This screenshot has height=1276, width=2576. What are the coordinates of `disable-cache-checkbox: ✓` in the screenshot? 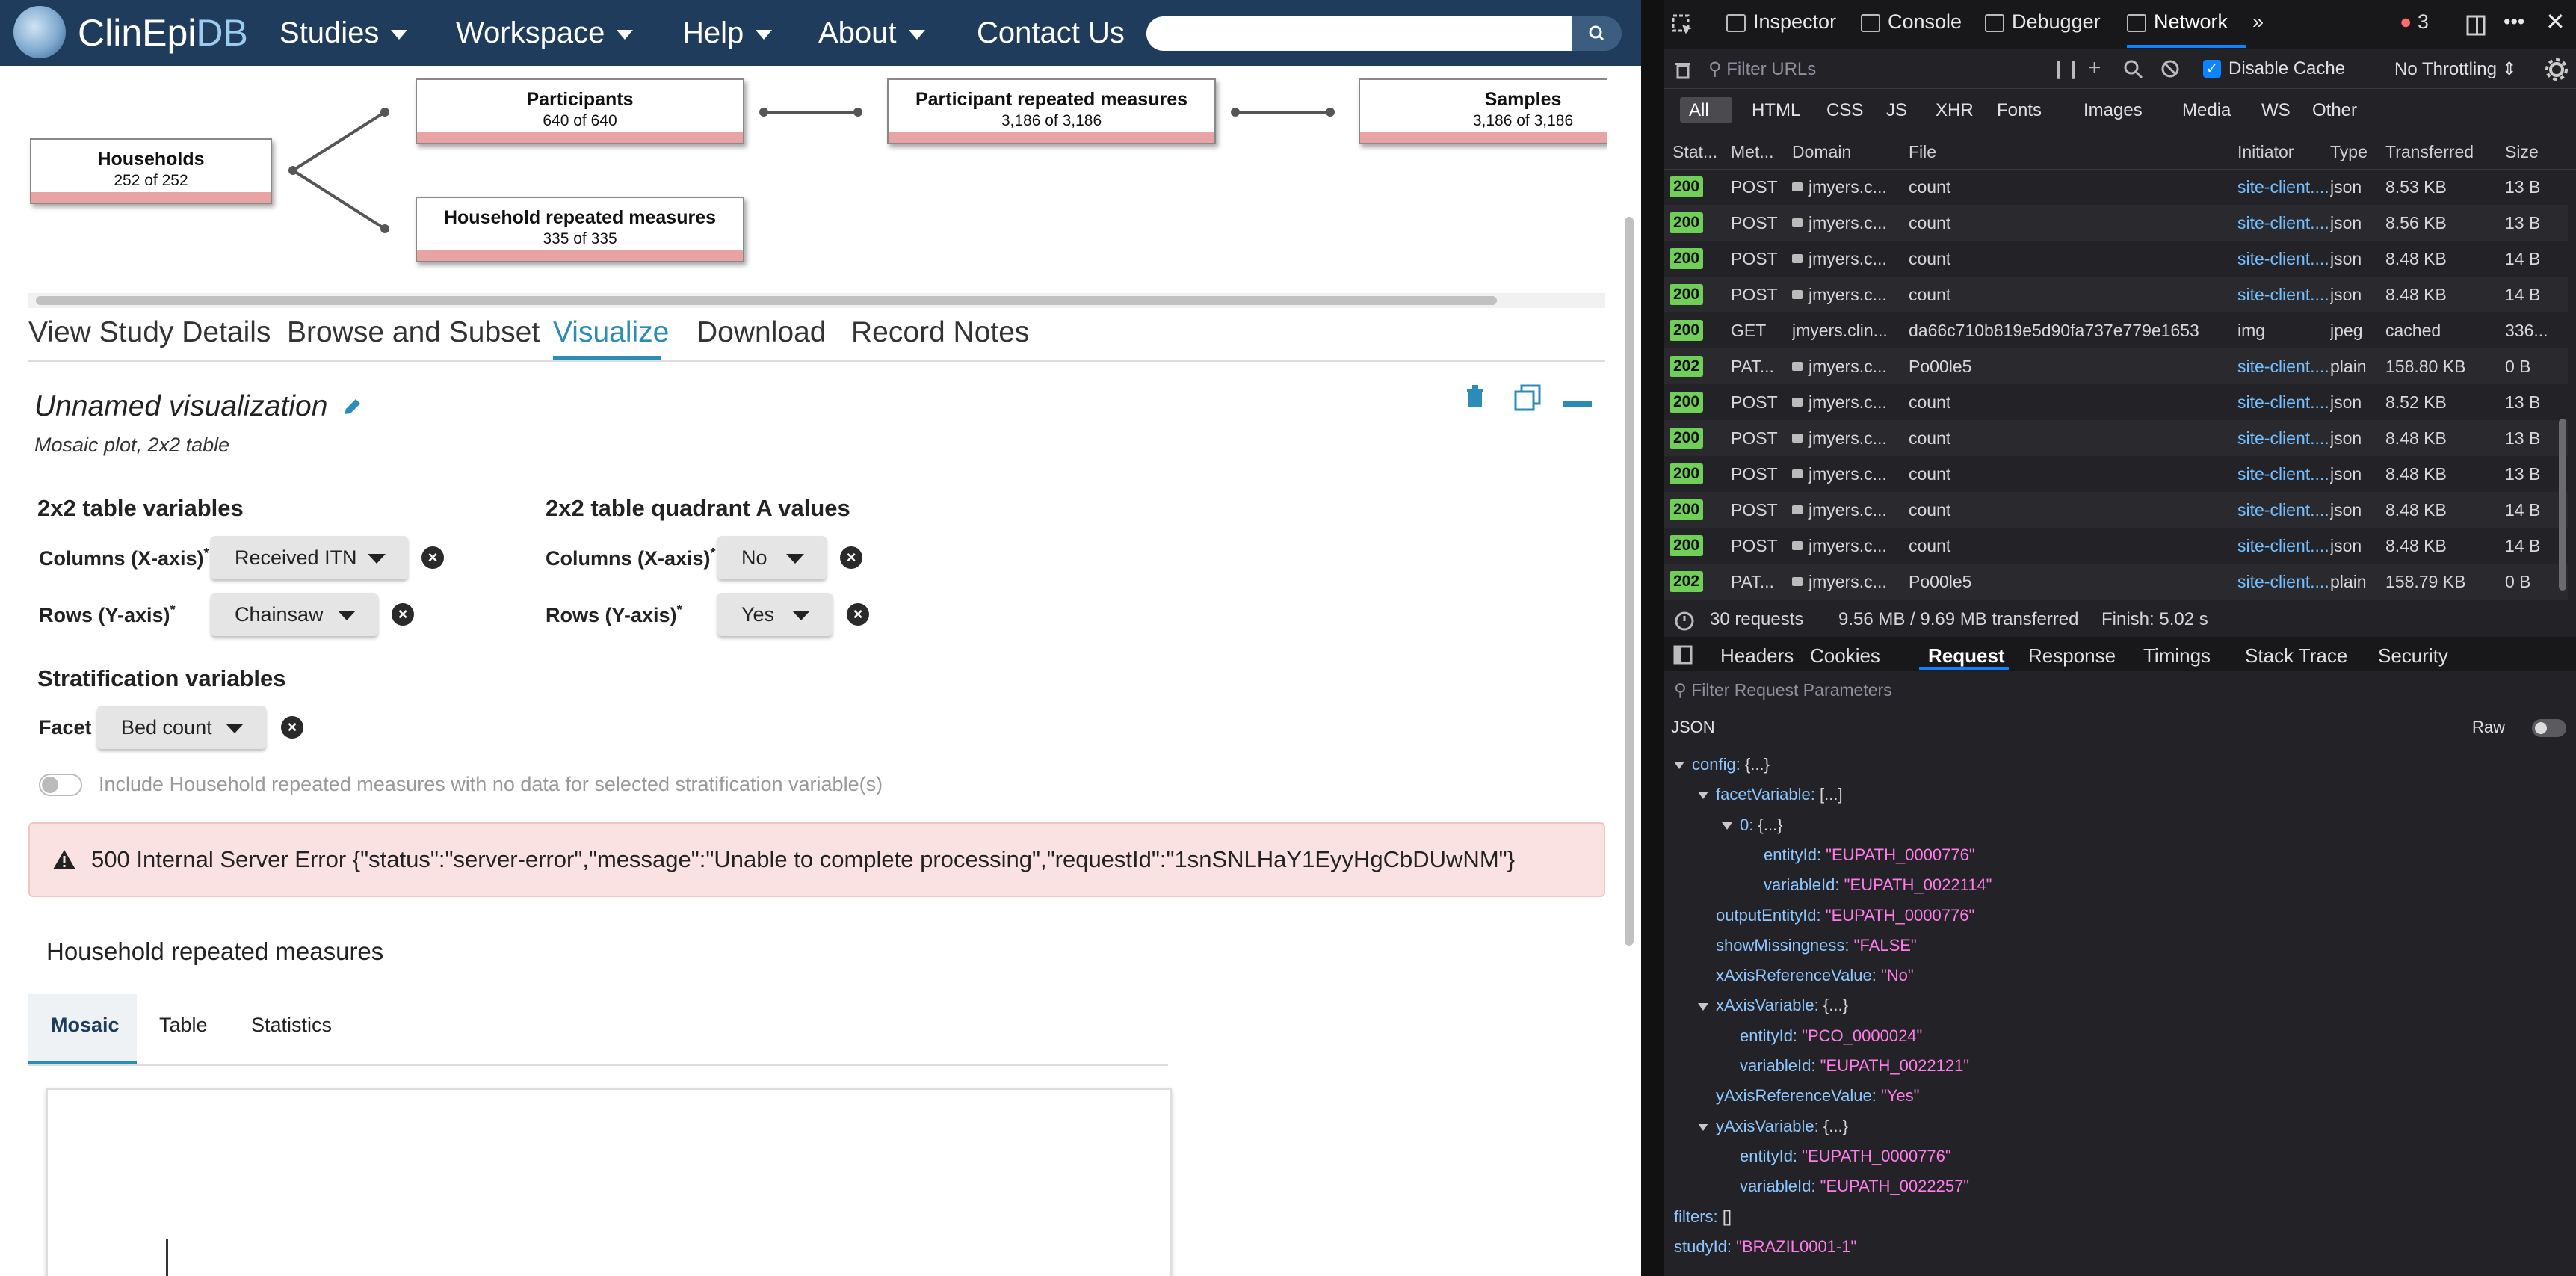 It's located at (2212, 69).